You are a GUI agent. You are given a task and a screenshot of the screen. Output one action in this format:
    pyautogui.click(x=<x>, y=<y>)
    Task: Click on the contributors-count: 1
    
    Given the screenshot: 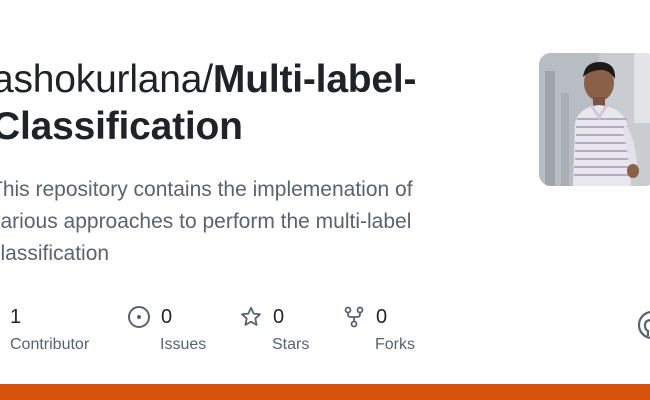 What is the action you would take?
    pyautogui.click(x=16, y=316)
    